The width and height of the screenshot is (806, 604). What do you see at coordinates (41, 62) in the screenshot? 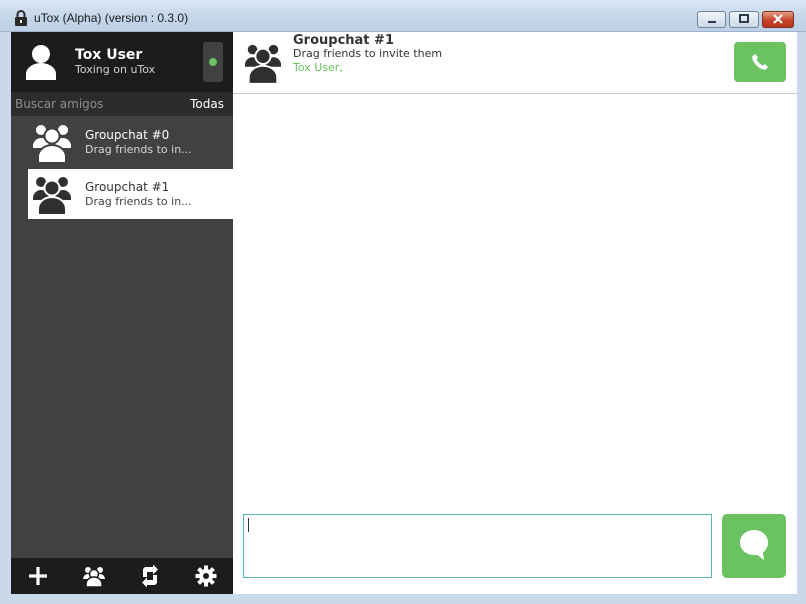
I see `user-avatar-icon` at bounding box center [41, 62].